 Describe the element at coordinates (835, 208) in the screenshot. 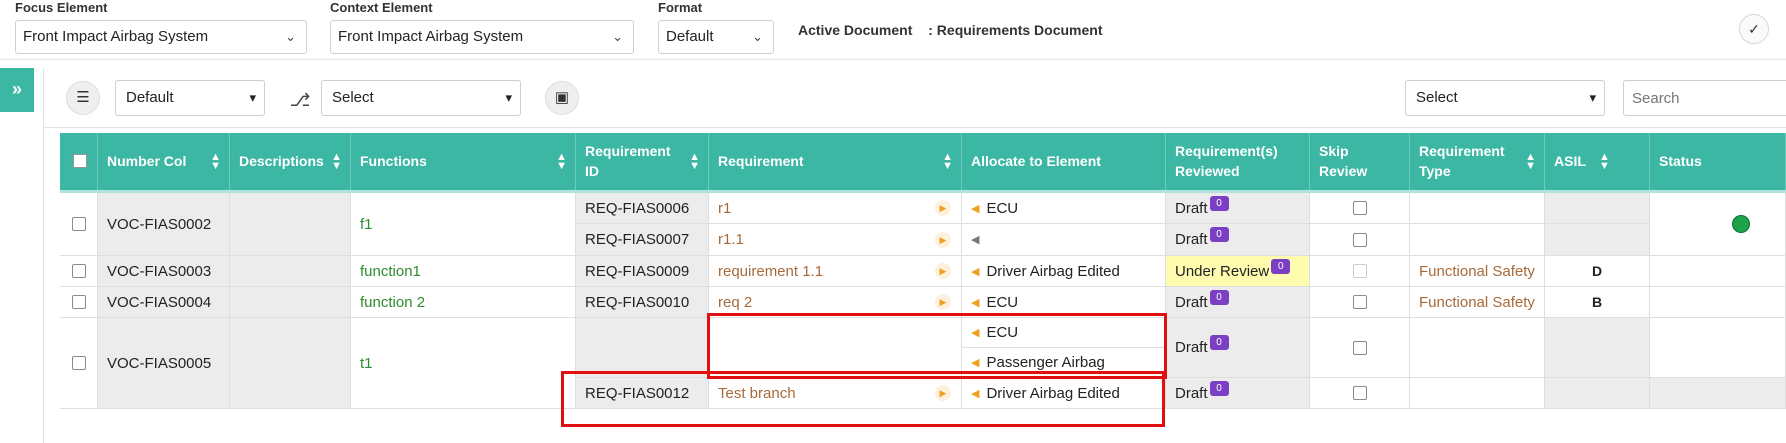

I see `requirement-cell: r1 ▶` at that location.